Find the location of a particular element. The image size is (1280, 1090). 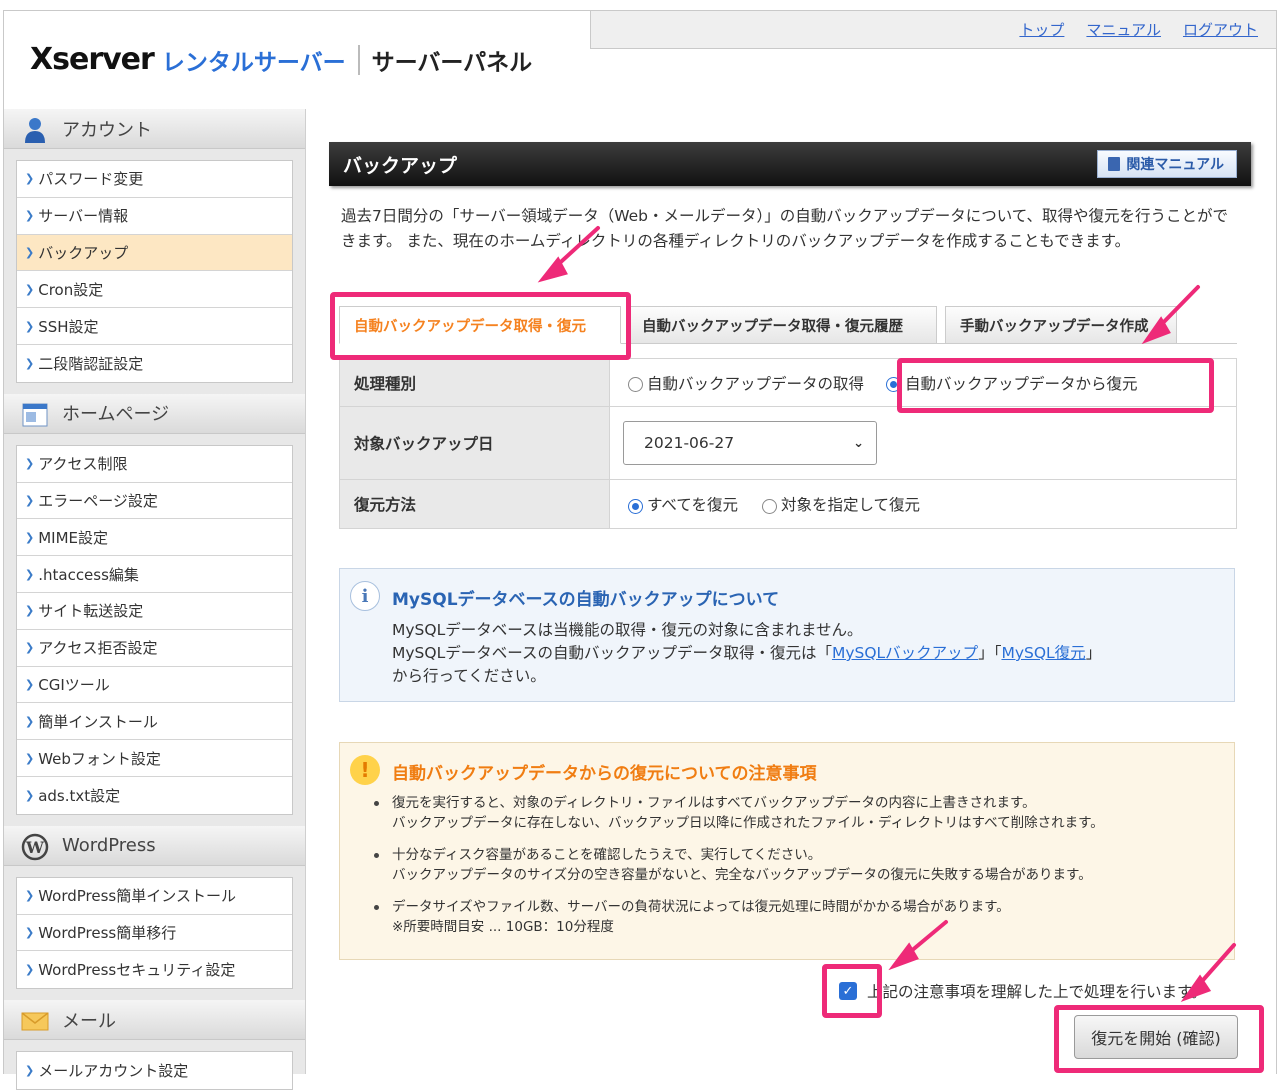

info-text: 」 is located at coordinates (1093, 653).